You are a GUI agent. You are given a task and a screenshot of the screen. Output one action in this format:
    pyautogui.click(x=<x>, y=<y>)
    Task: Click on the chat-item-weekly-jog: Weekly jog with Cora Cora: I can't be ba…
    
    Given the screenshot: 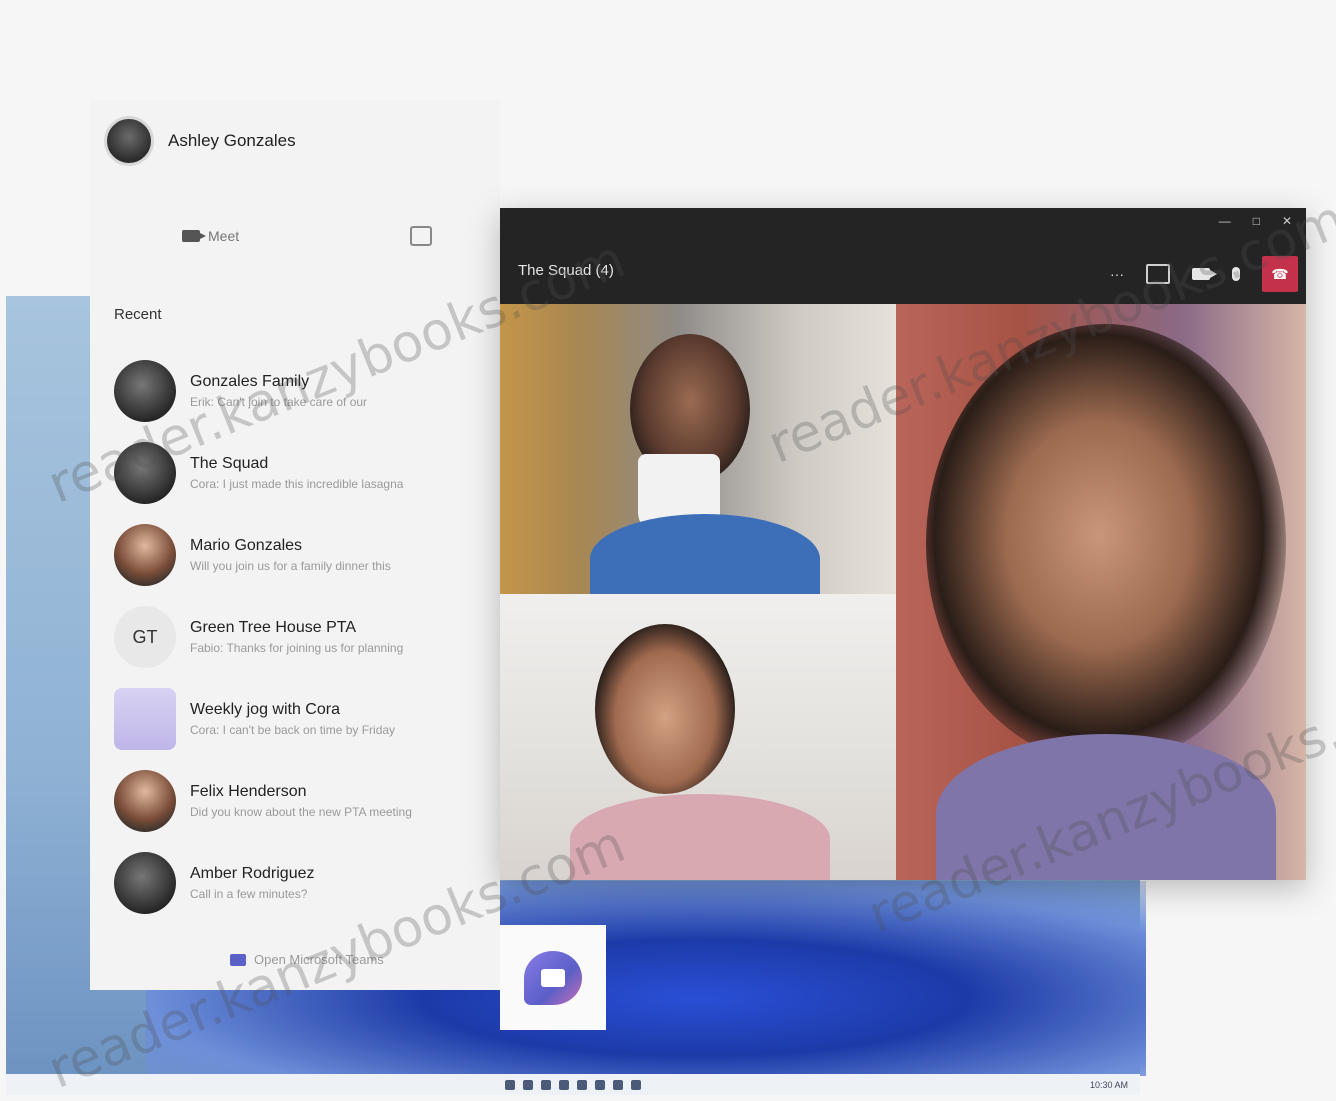 What is the action you would take?
    pyautogui.click(x=294, y=719)
    